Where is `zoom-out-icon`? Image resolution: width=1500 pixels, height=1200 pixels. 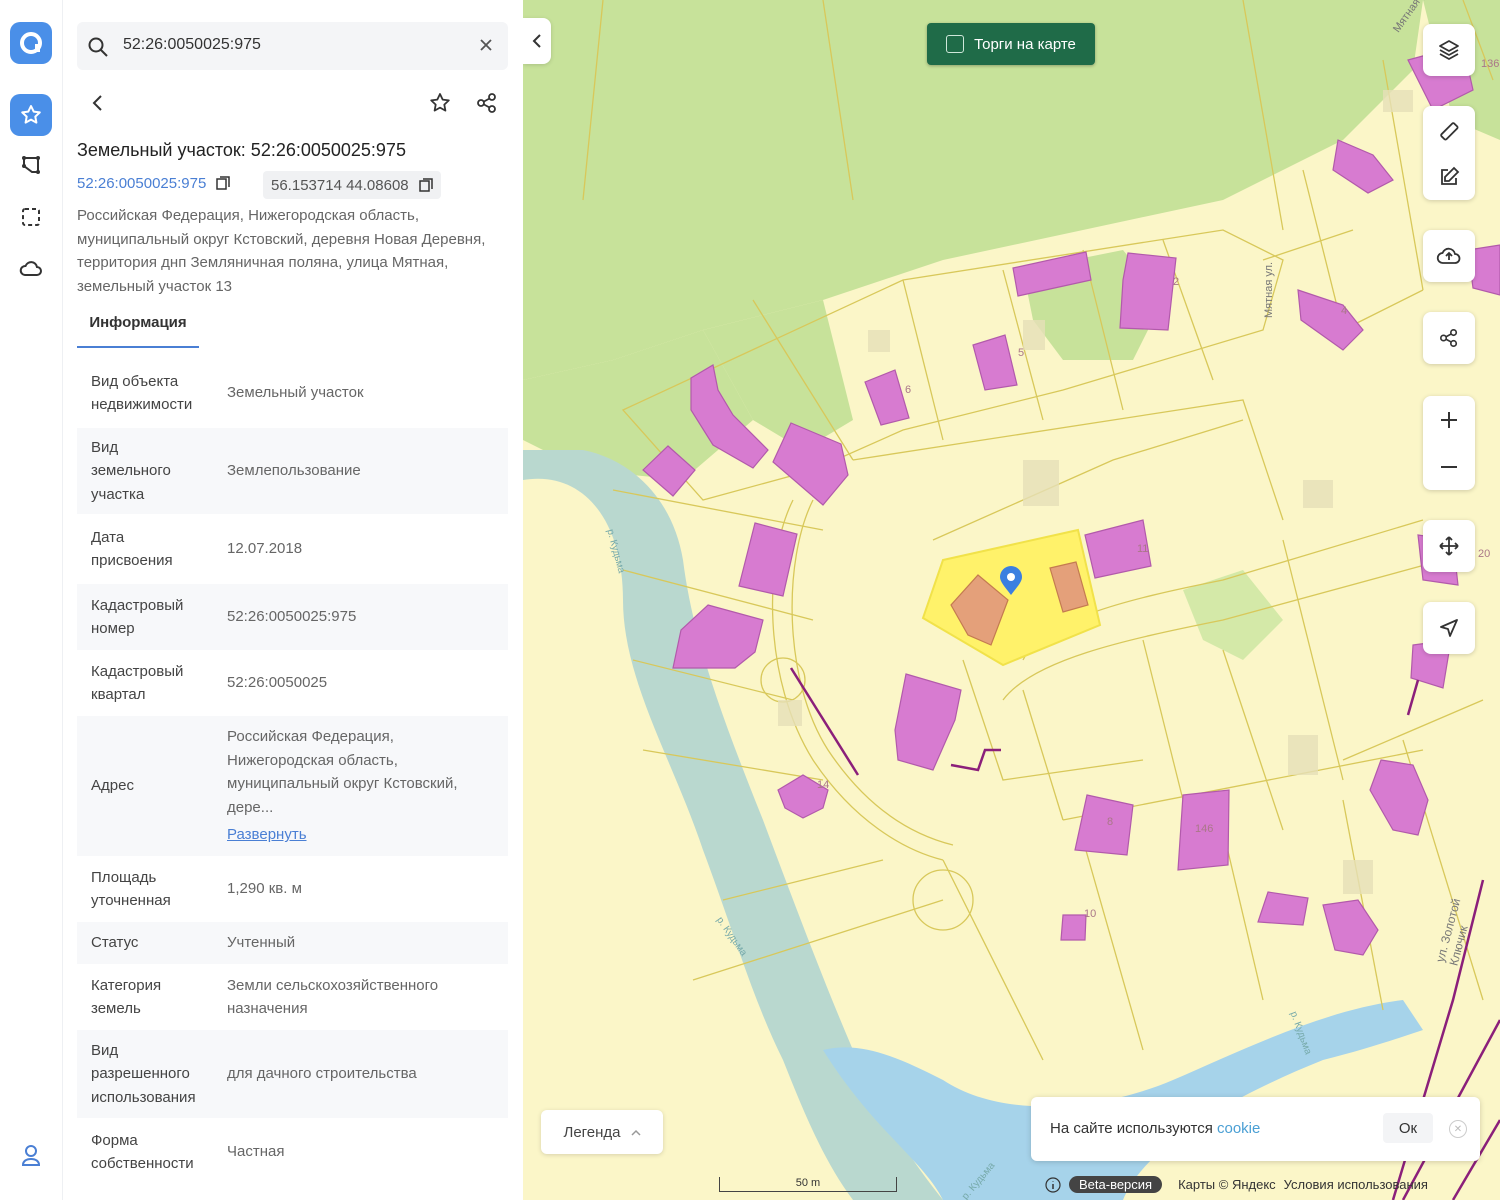 zoom-out-icon is located at coordinates (1449, 466).